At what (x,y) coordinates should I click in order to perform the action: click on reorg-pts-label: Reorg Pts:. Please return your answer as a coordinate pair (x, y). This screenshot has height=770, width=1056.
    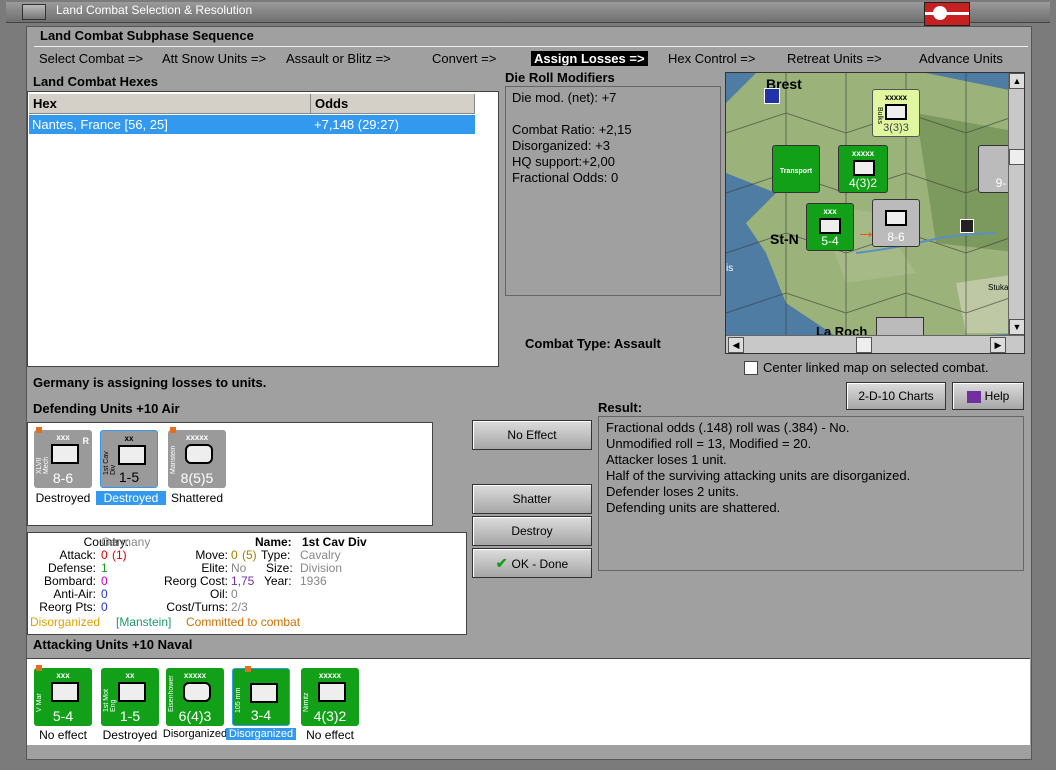
    Looking at the image, I should click on (67, 607).